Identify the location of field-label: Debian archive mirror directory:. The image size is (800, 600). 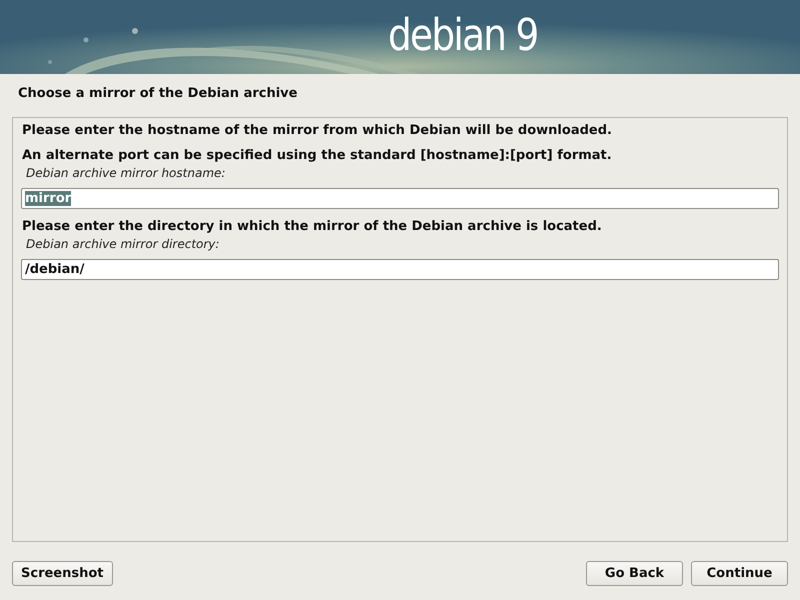
(123, 244).